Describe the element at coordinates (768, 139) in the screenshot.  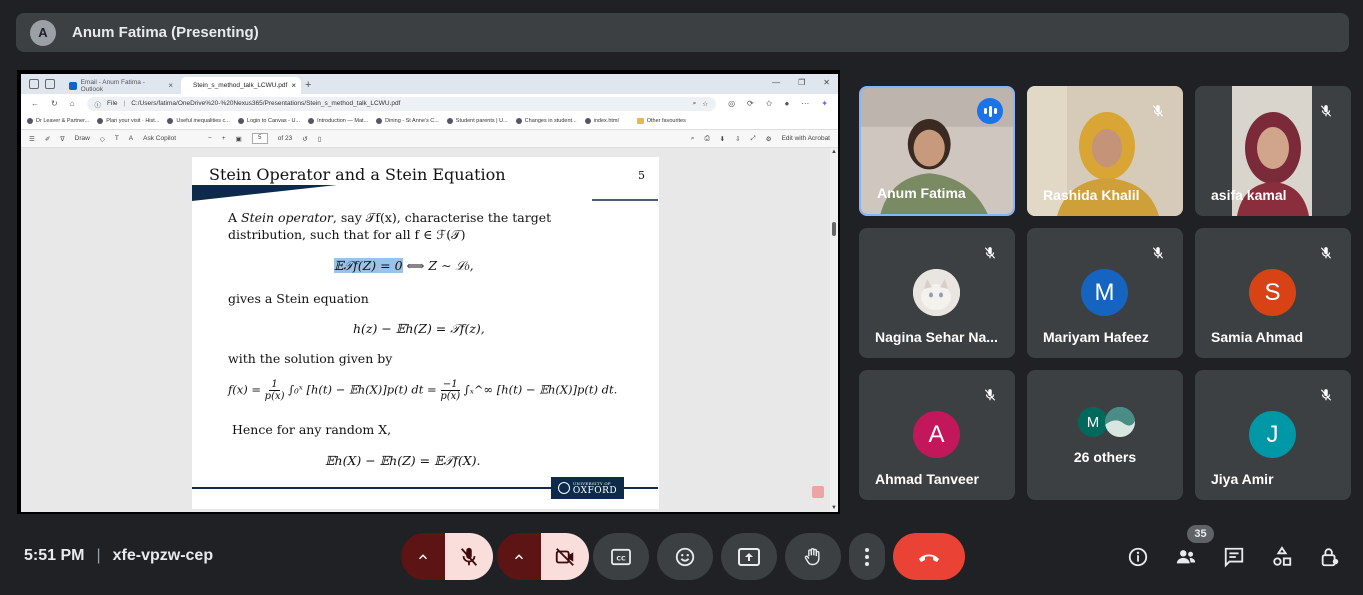
I see `settings-icon: ⚙` at that location.